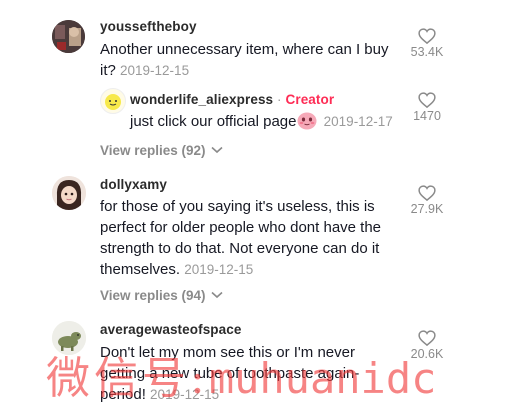 Image resolution: width=517 pixels, height=419 pixels. I want to click on reply-avatar, so click(113, 101).